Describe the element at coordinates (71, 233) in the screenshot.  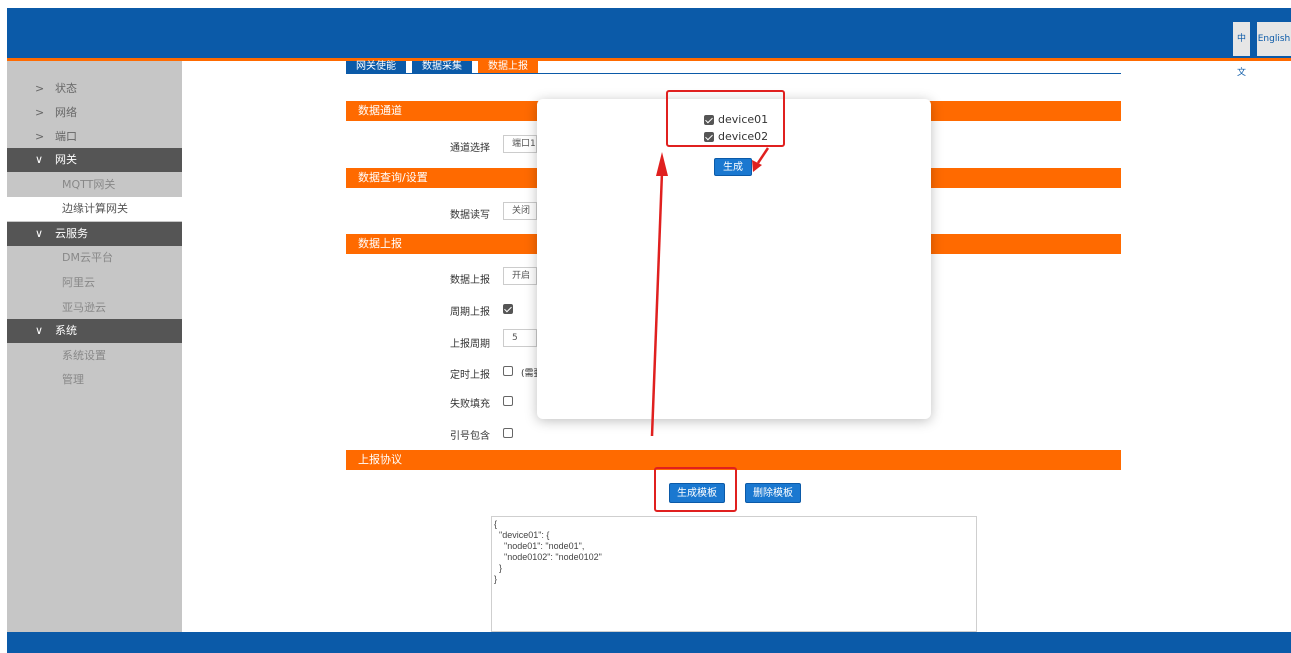
I see `sidebar-item-label: 云服务` at that location.